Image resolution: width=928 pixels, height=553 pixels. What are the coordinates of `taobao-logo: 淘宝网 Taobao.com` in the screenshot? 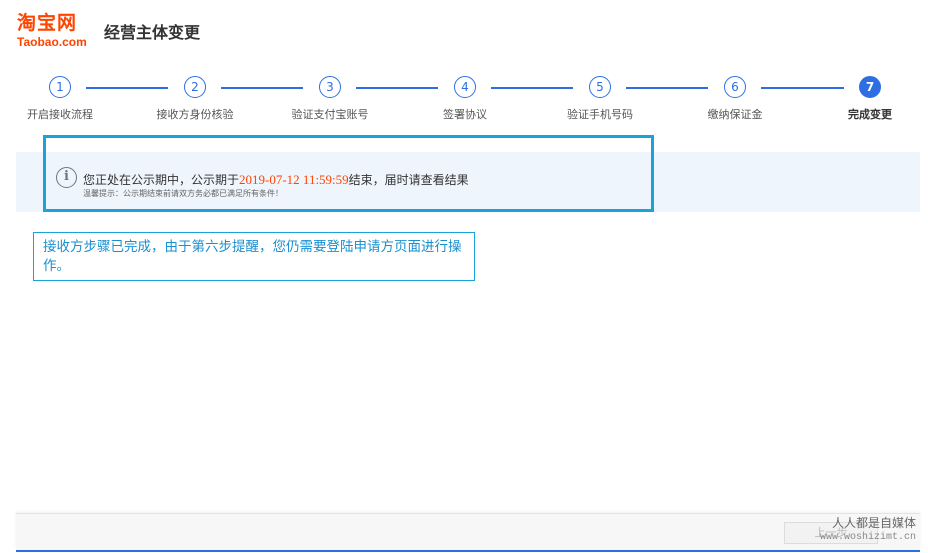 It's located at (58, 31).